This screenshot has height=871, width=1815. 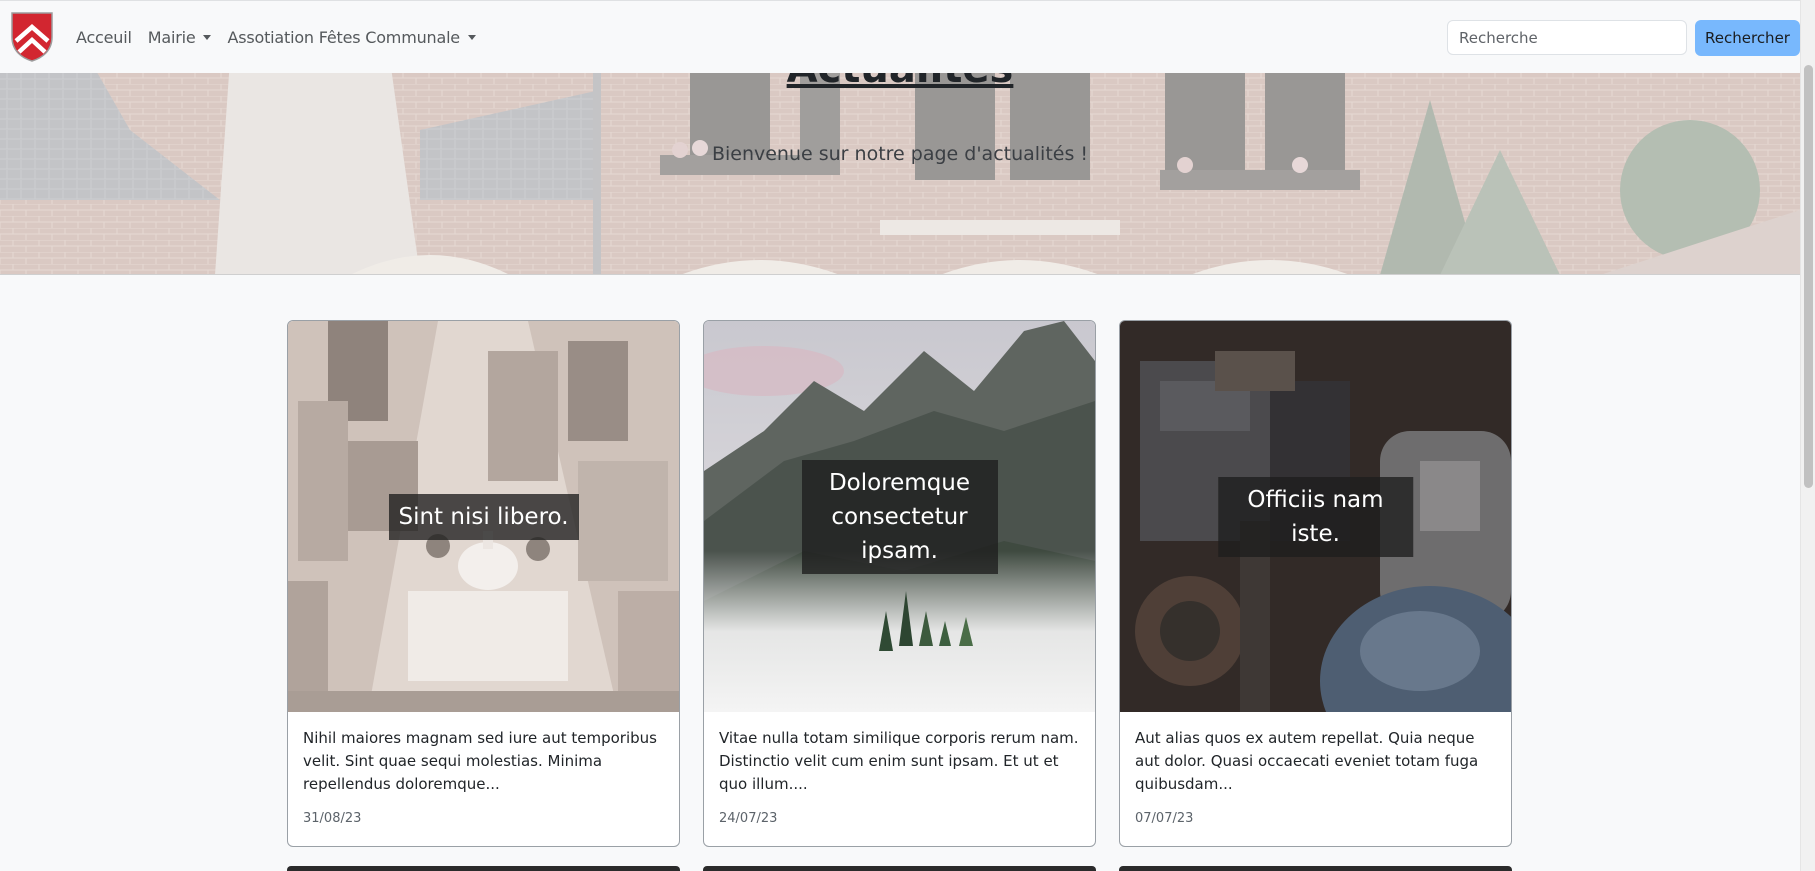 I want to click on card-overlay-title: Sint nisi libero., so click(x=483, y=516).